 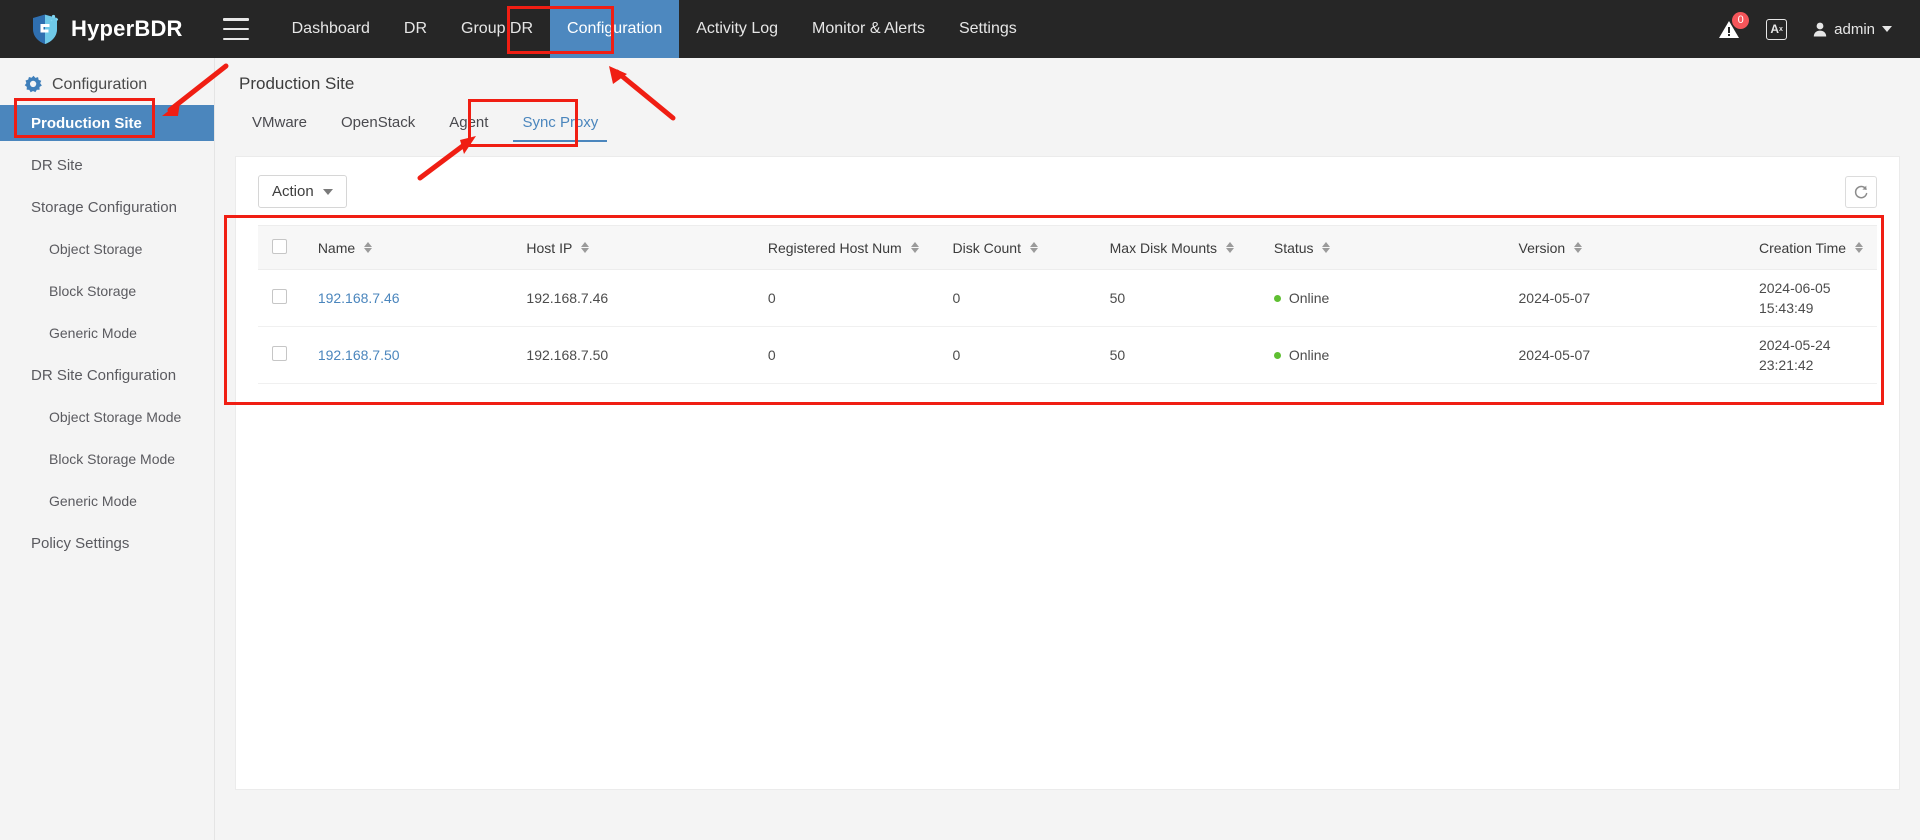 I want to click on username-label: admin, so click(x=1854, y=29).